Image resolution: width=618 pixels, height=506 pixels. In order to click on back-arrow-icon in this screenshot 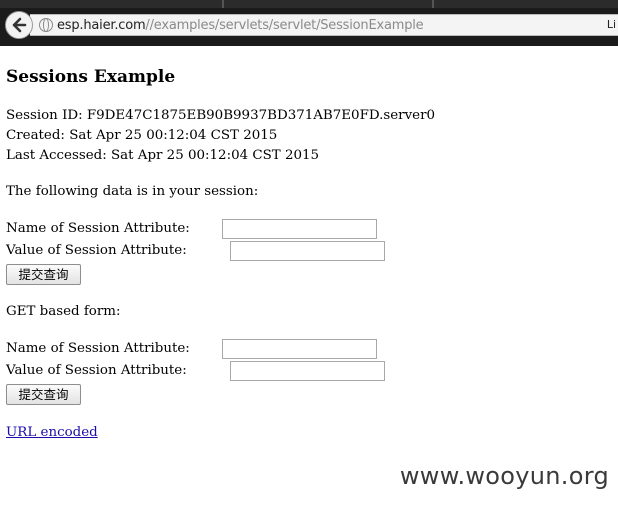, I will do `click(19, 25)`.